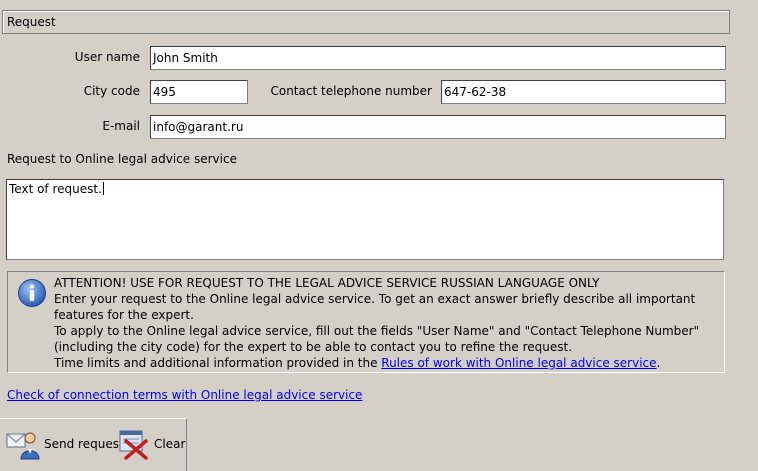 The height and width of the screenshot is (471, 758). What do you see at coordinates (351, 91) in the screenshot?
I see `phone-label: Contact telephone number` at bounding box center [351, 91].